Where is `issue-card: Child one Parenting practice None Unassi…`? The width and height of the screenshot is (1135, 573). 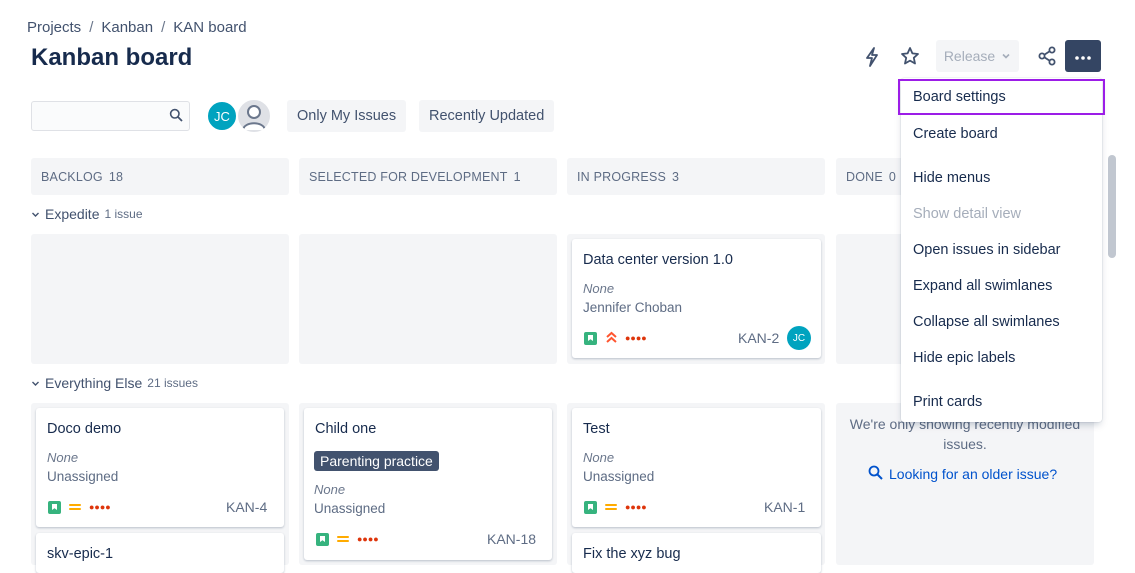
issue-card: Child one Parenting practice None Unassi… is located at coordinates (428, 484).